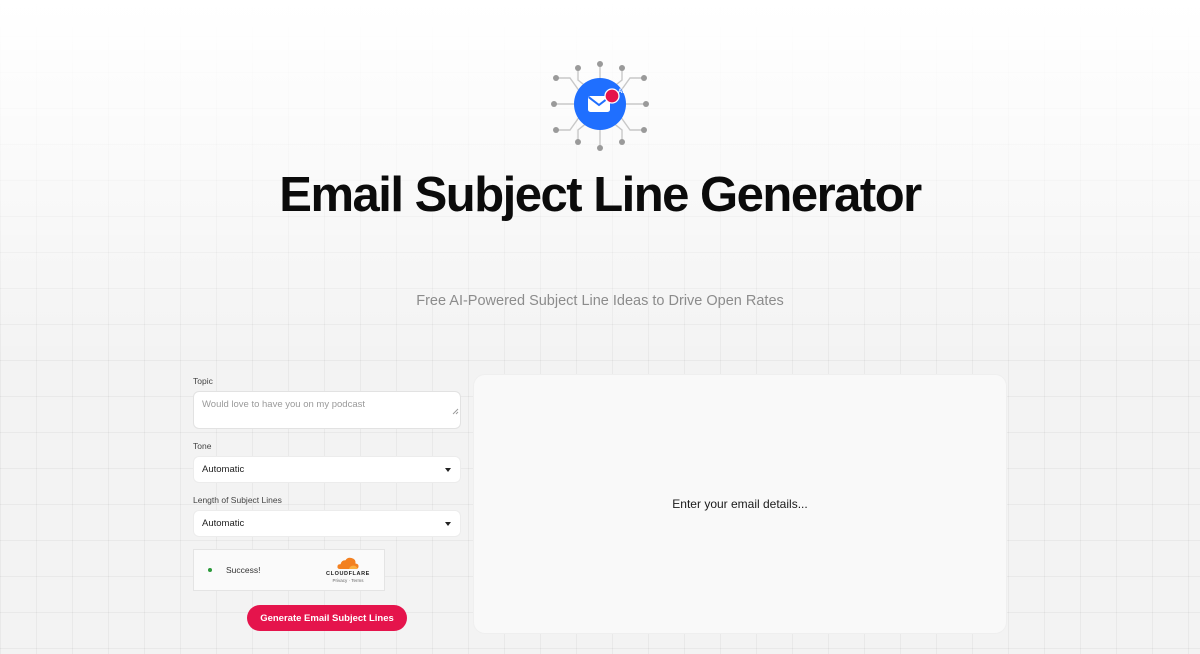 This screenshot has width=1200, height=654. Describe the element at coordinates (327, 618) in the screenshot. I see `generate-button: Generate Email Subject Lines` at that location.